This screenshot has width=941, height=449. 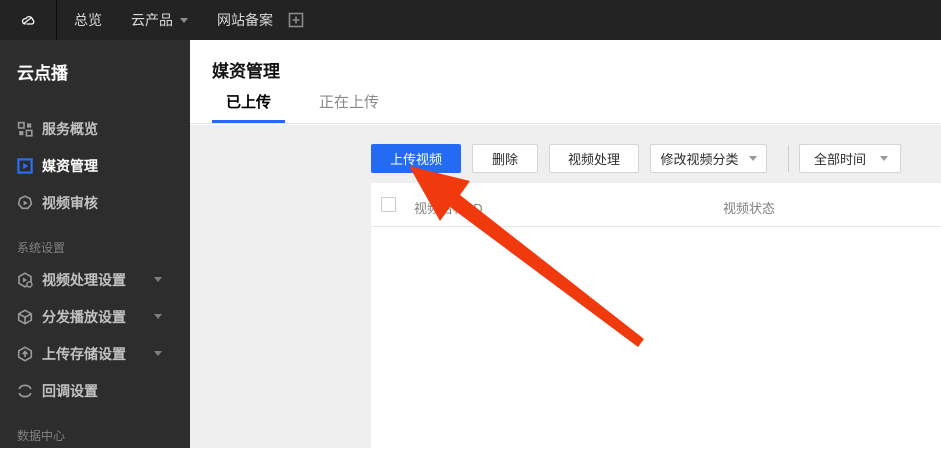 I want to click on sidebar-item-label: 分发播放设置, so click(x=84, y=316).